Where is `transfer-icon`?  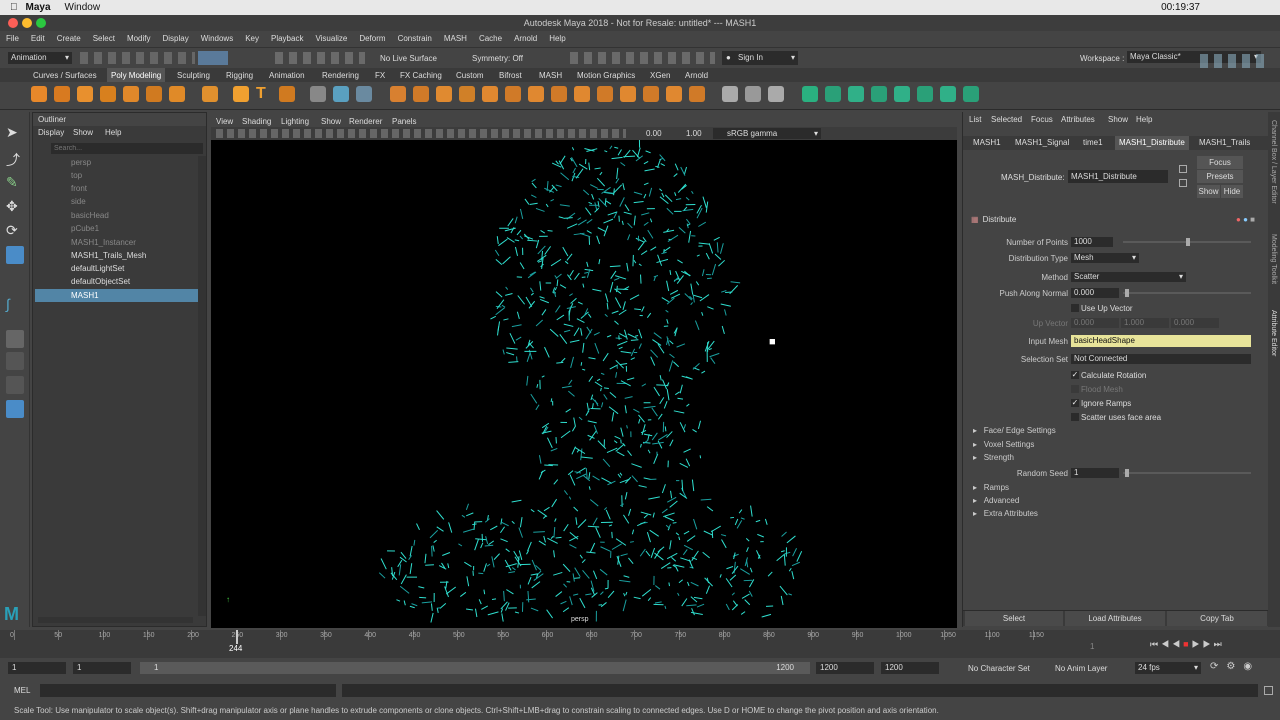
transfer-icon is located at coordinates (879, 94).